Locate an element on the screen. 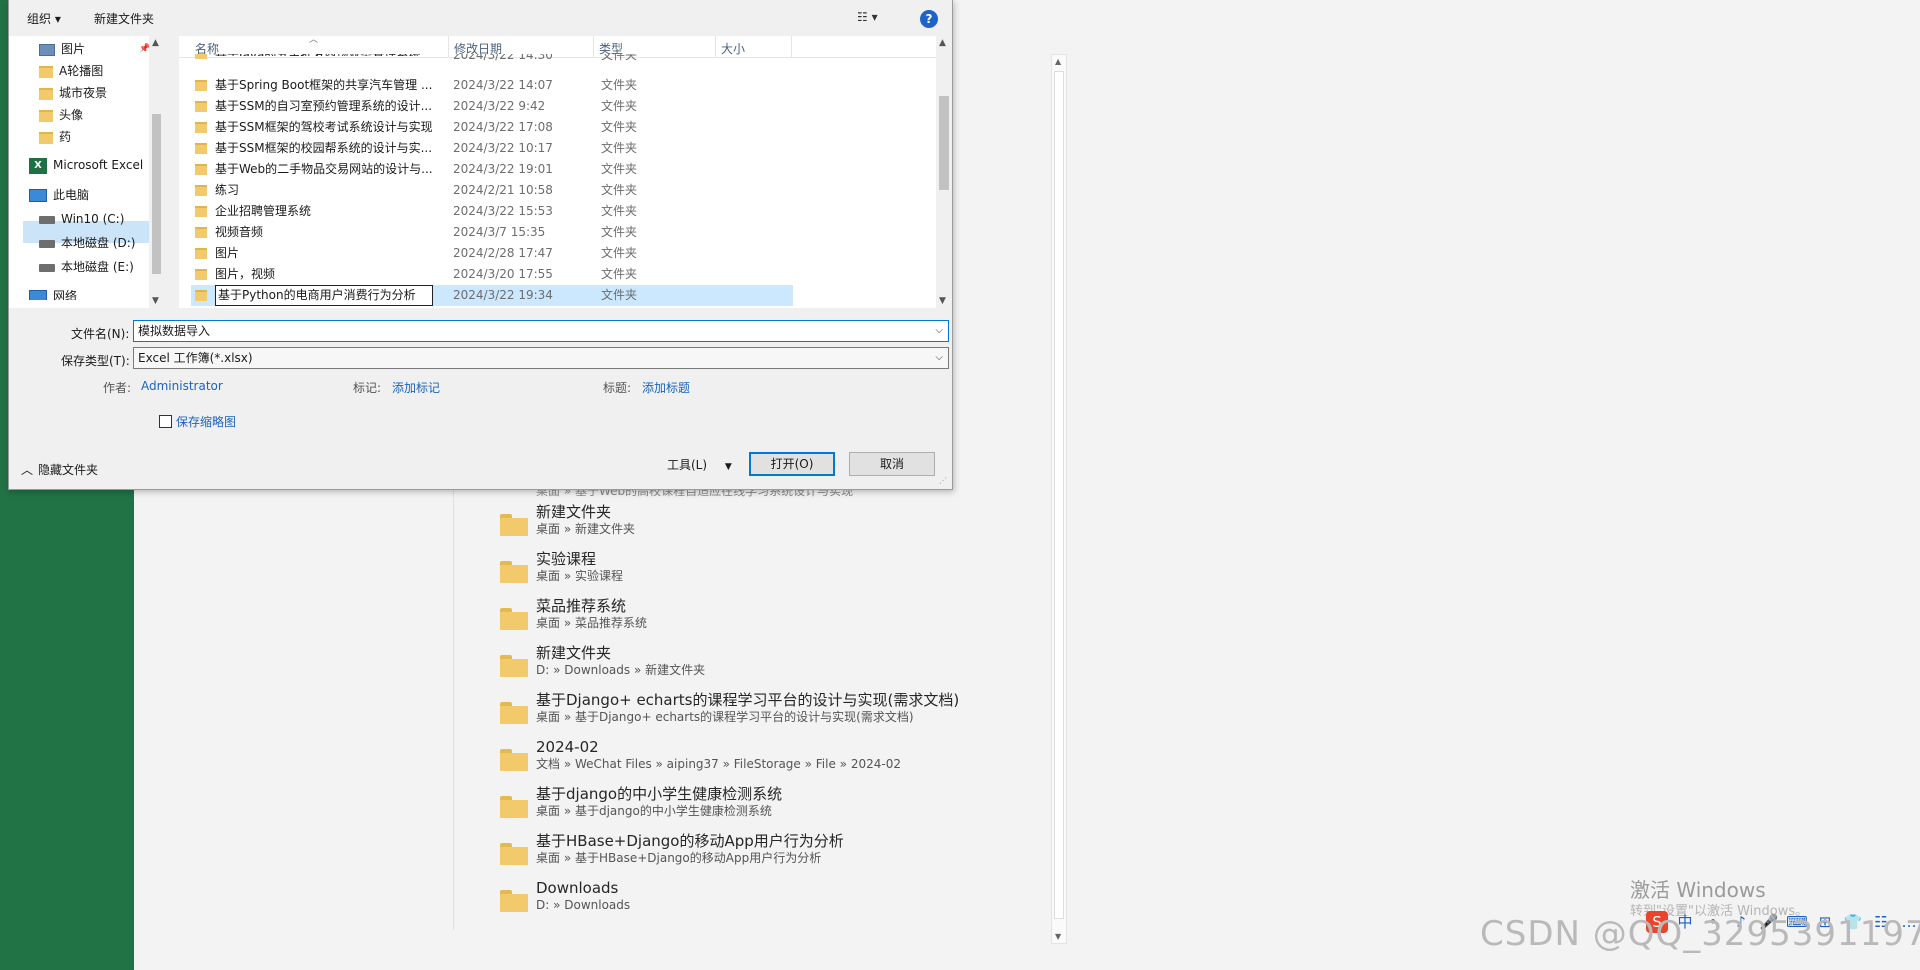 This screenshot has width=1920, height=970. save-thumbnail-checkbox is located at coordinates (165, 421).